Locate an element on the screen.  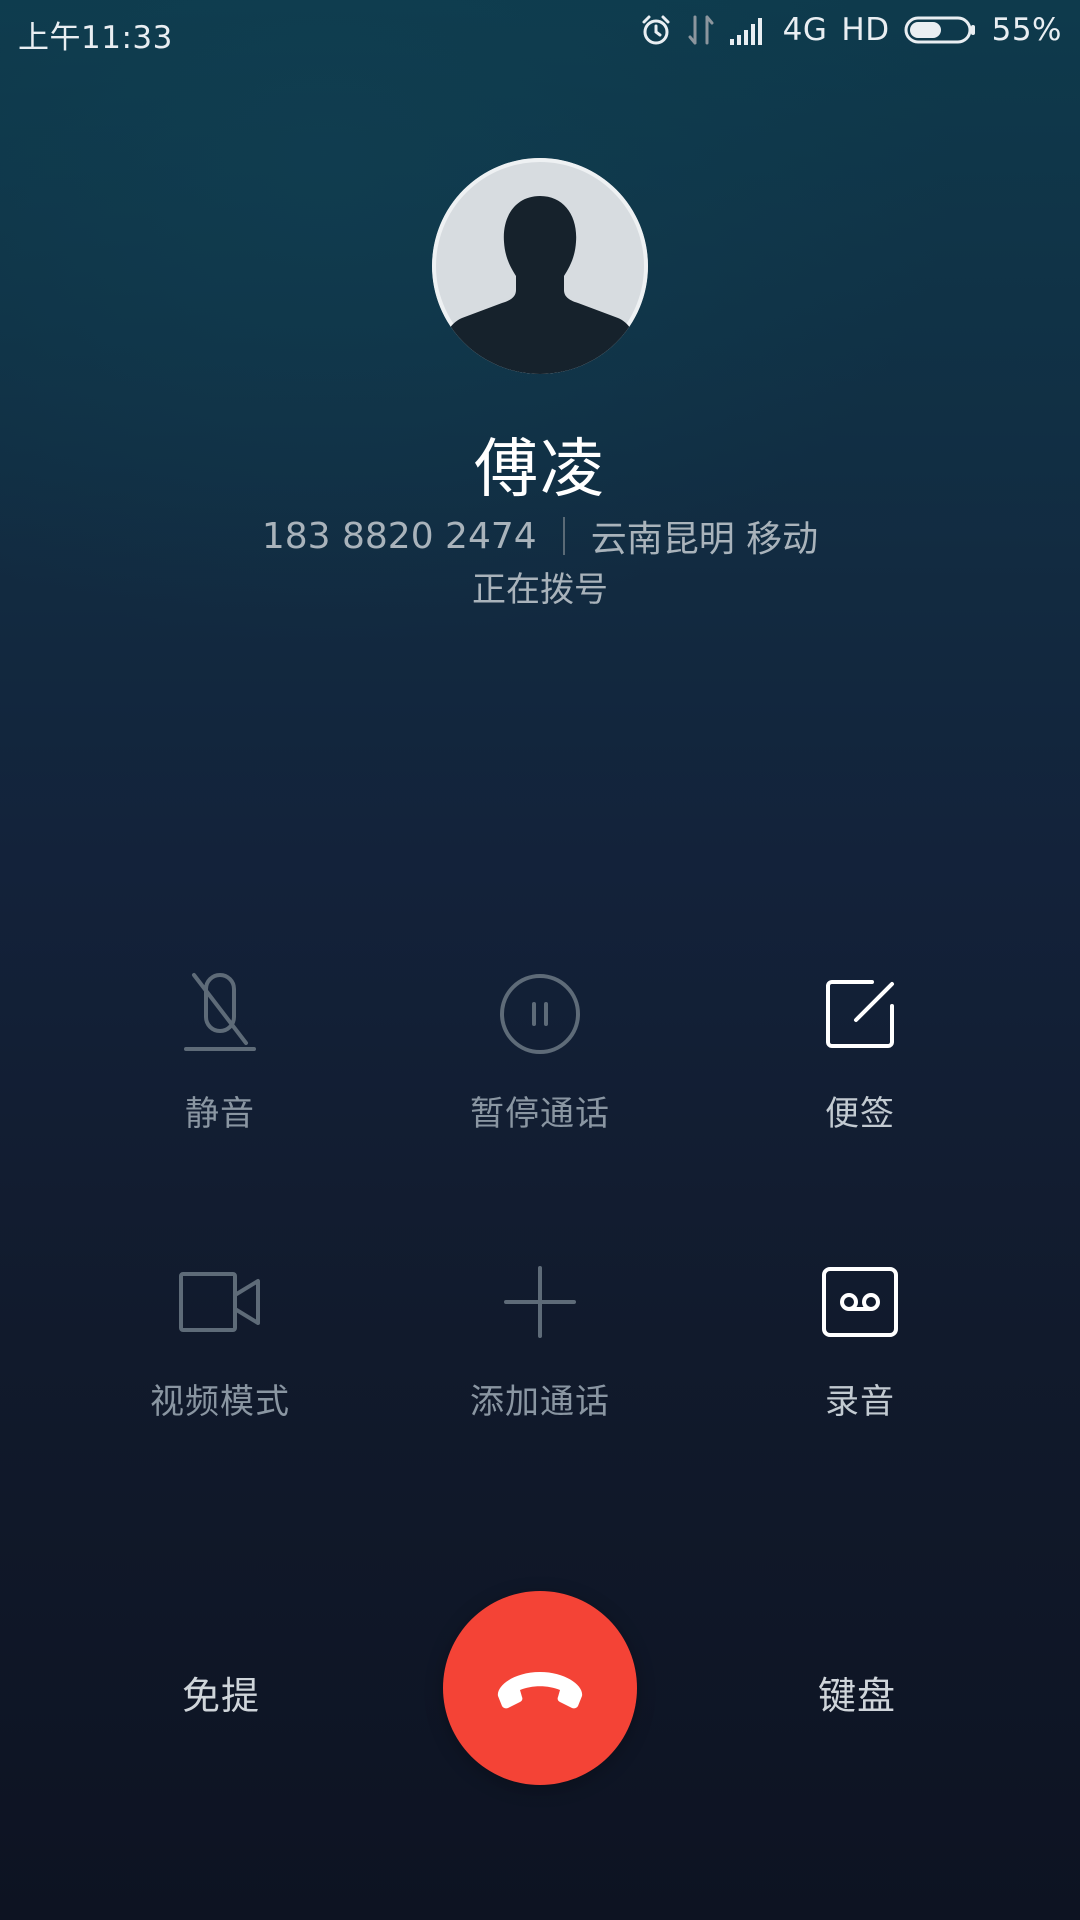
data-transfer-icon is located at coordinates (701, 30).